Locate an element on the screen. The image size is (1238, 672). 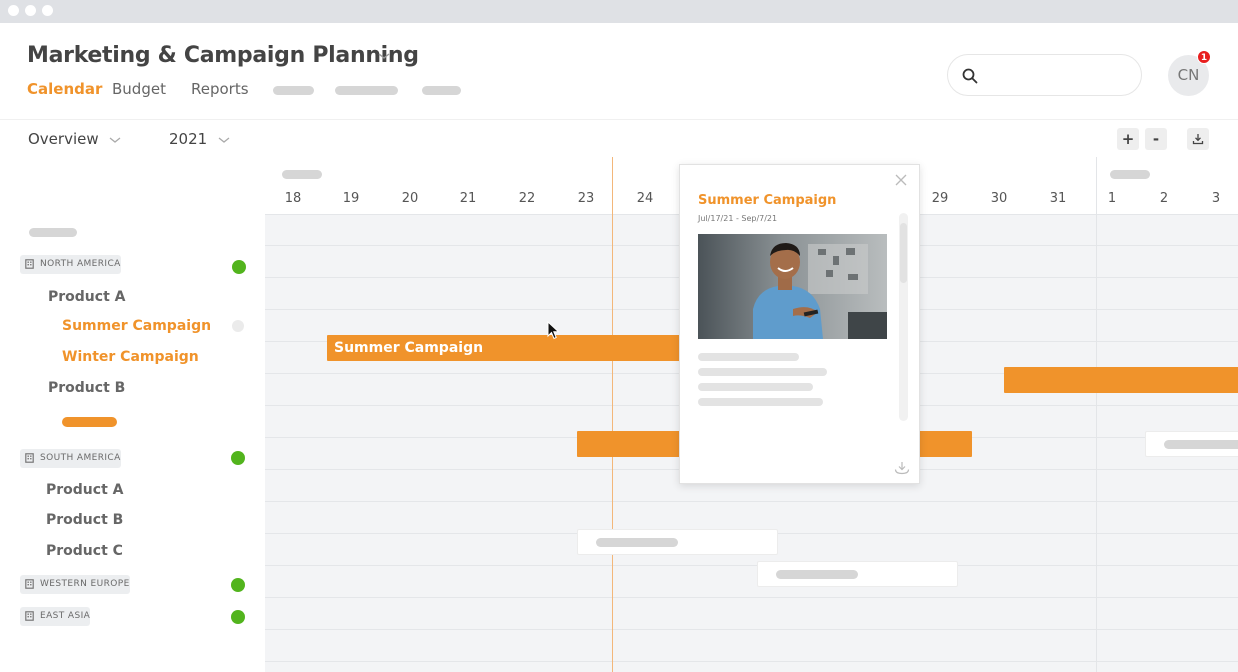
region-south-america: SOUTH AMERICA is located at coordinates (70, 458).